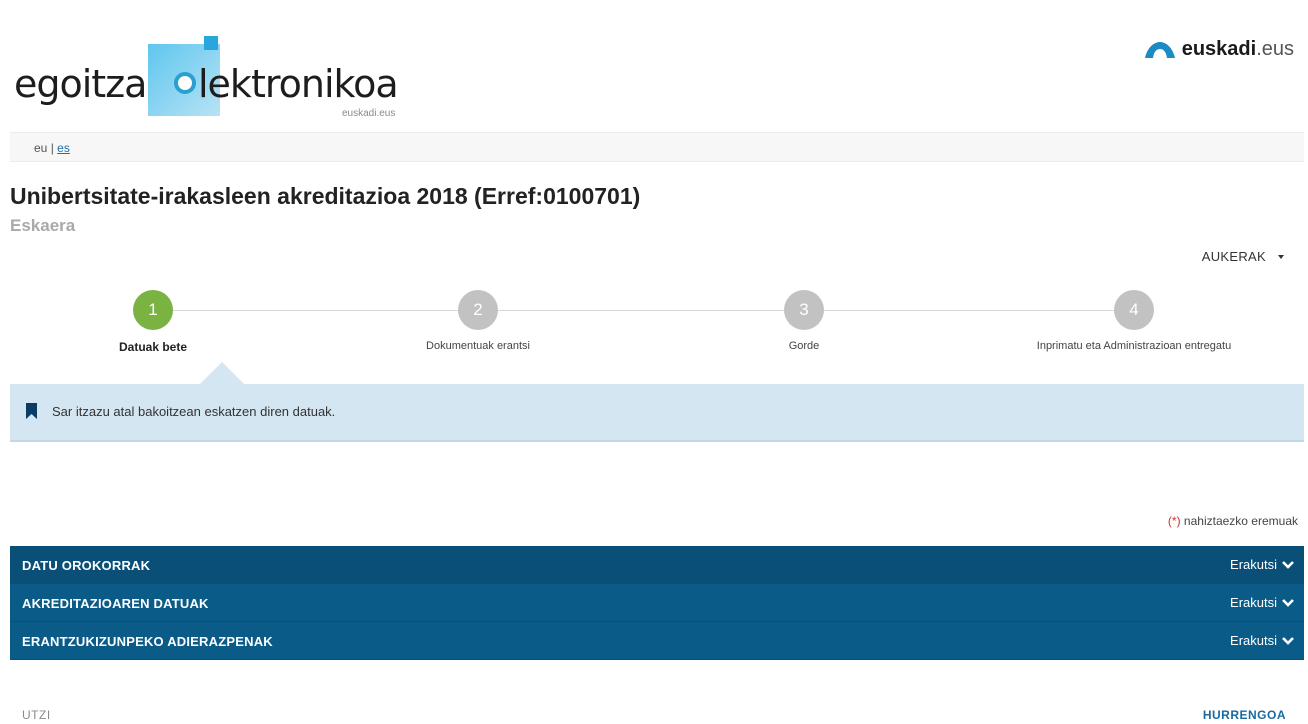 This screenshot has height=724, width=1308. Describe the element at coordinates (63, 148) in the screenshot. I see `lang-es-link: es` at that location.